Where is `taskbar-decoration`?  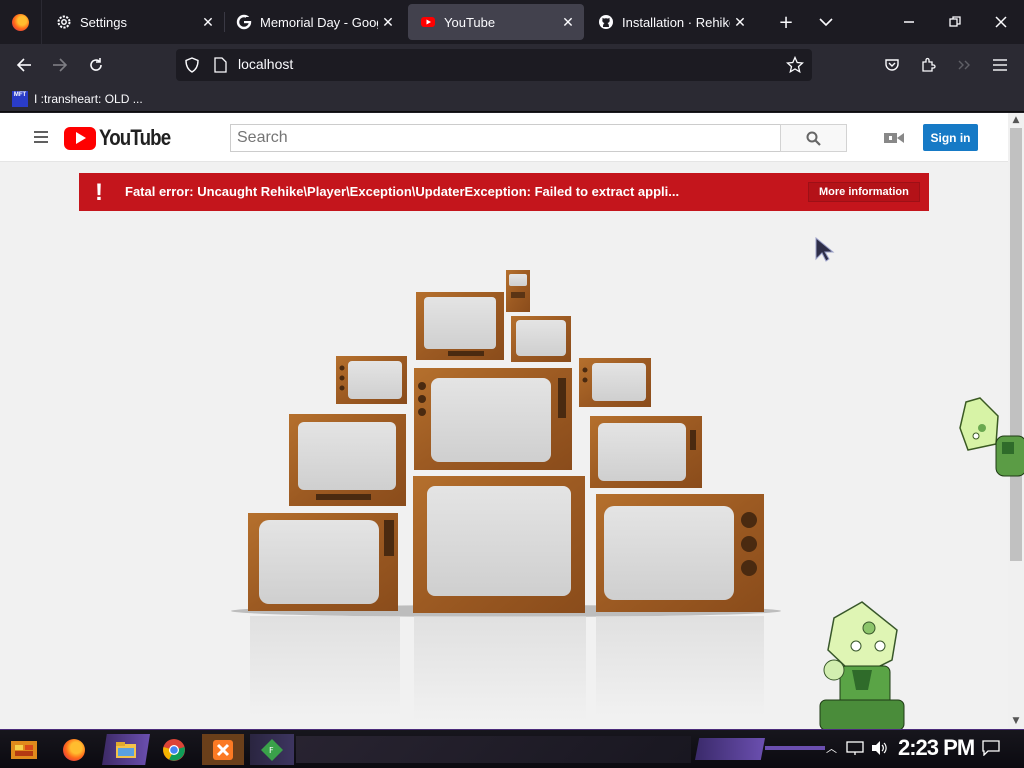 taskbar-decoration is located at coordinates (730, 749).